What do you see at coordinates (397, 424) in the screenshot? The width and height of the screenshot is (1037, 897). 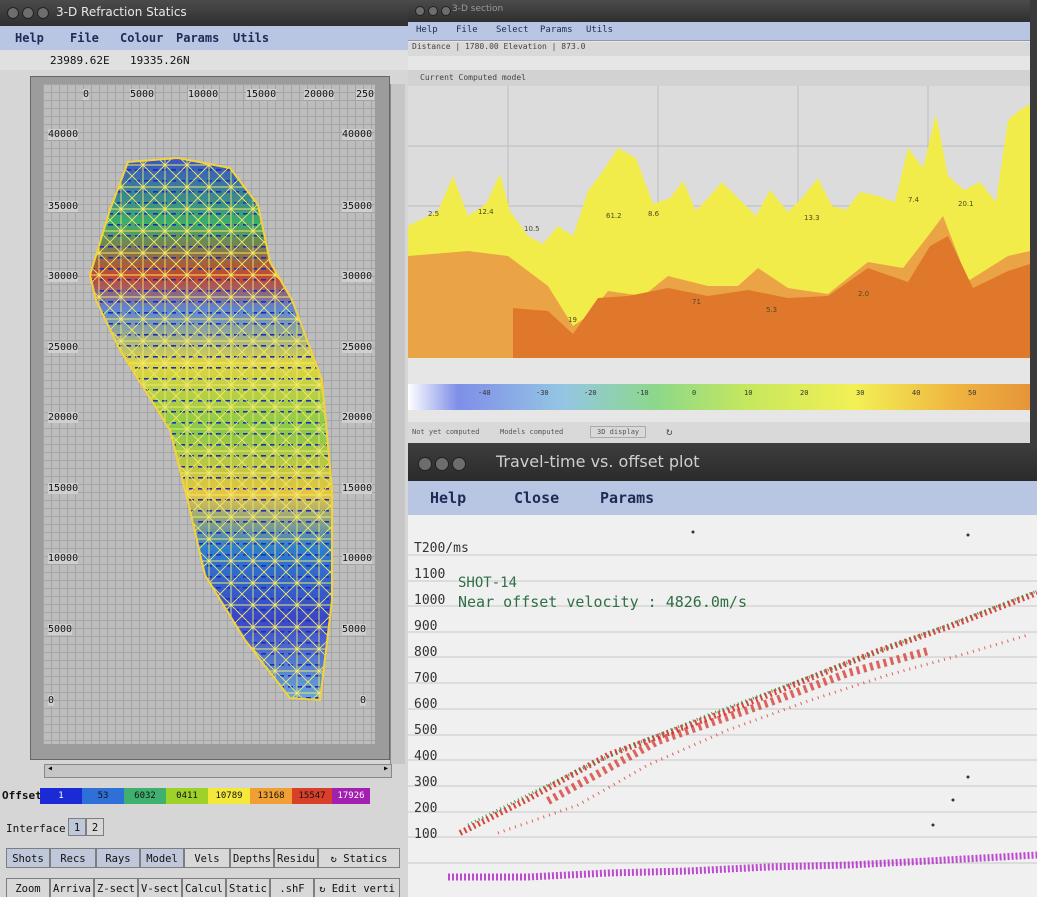 I see `vertical-scrollbar` at bounding box center [397, 424].